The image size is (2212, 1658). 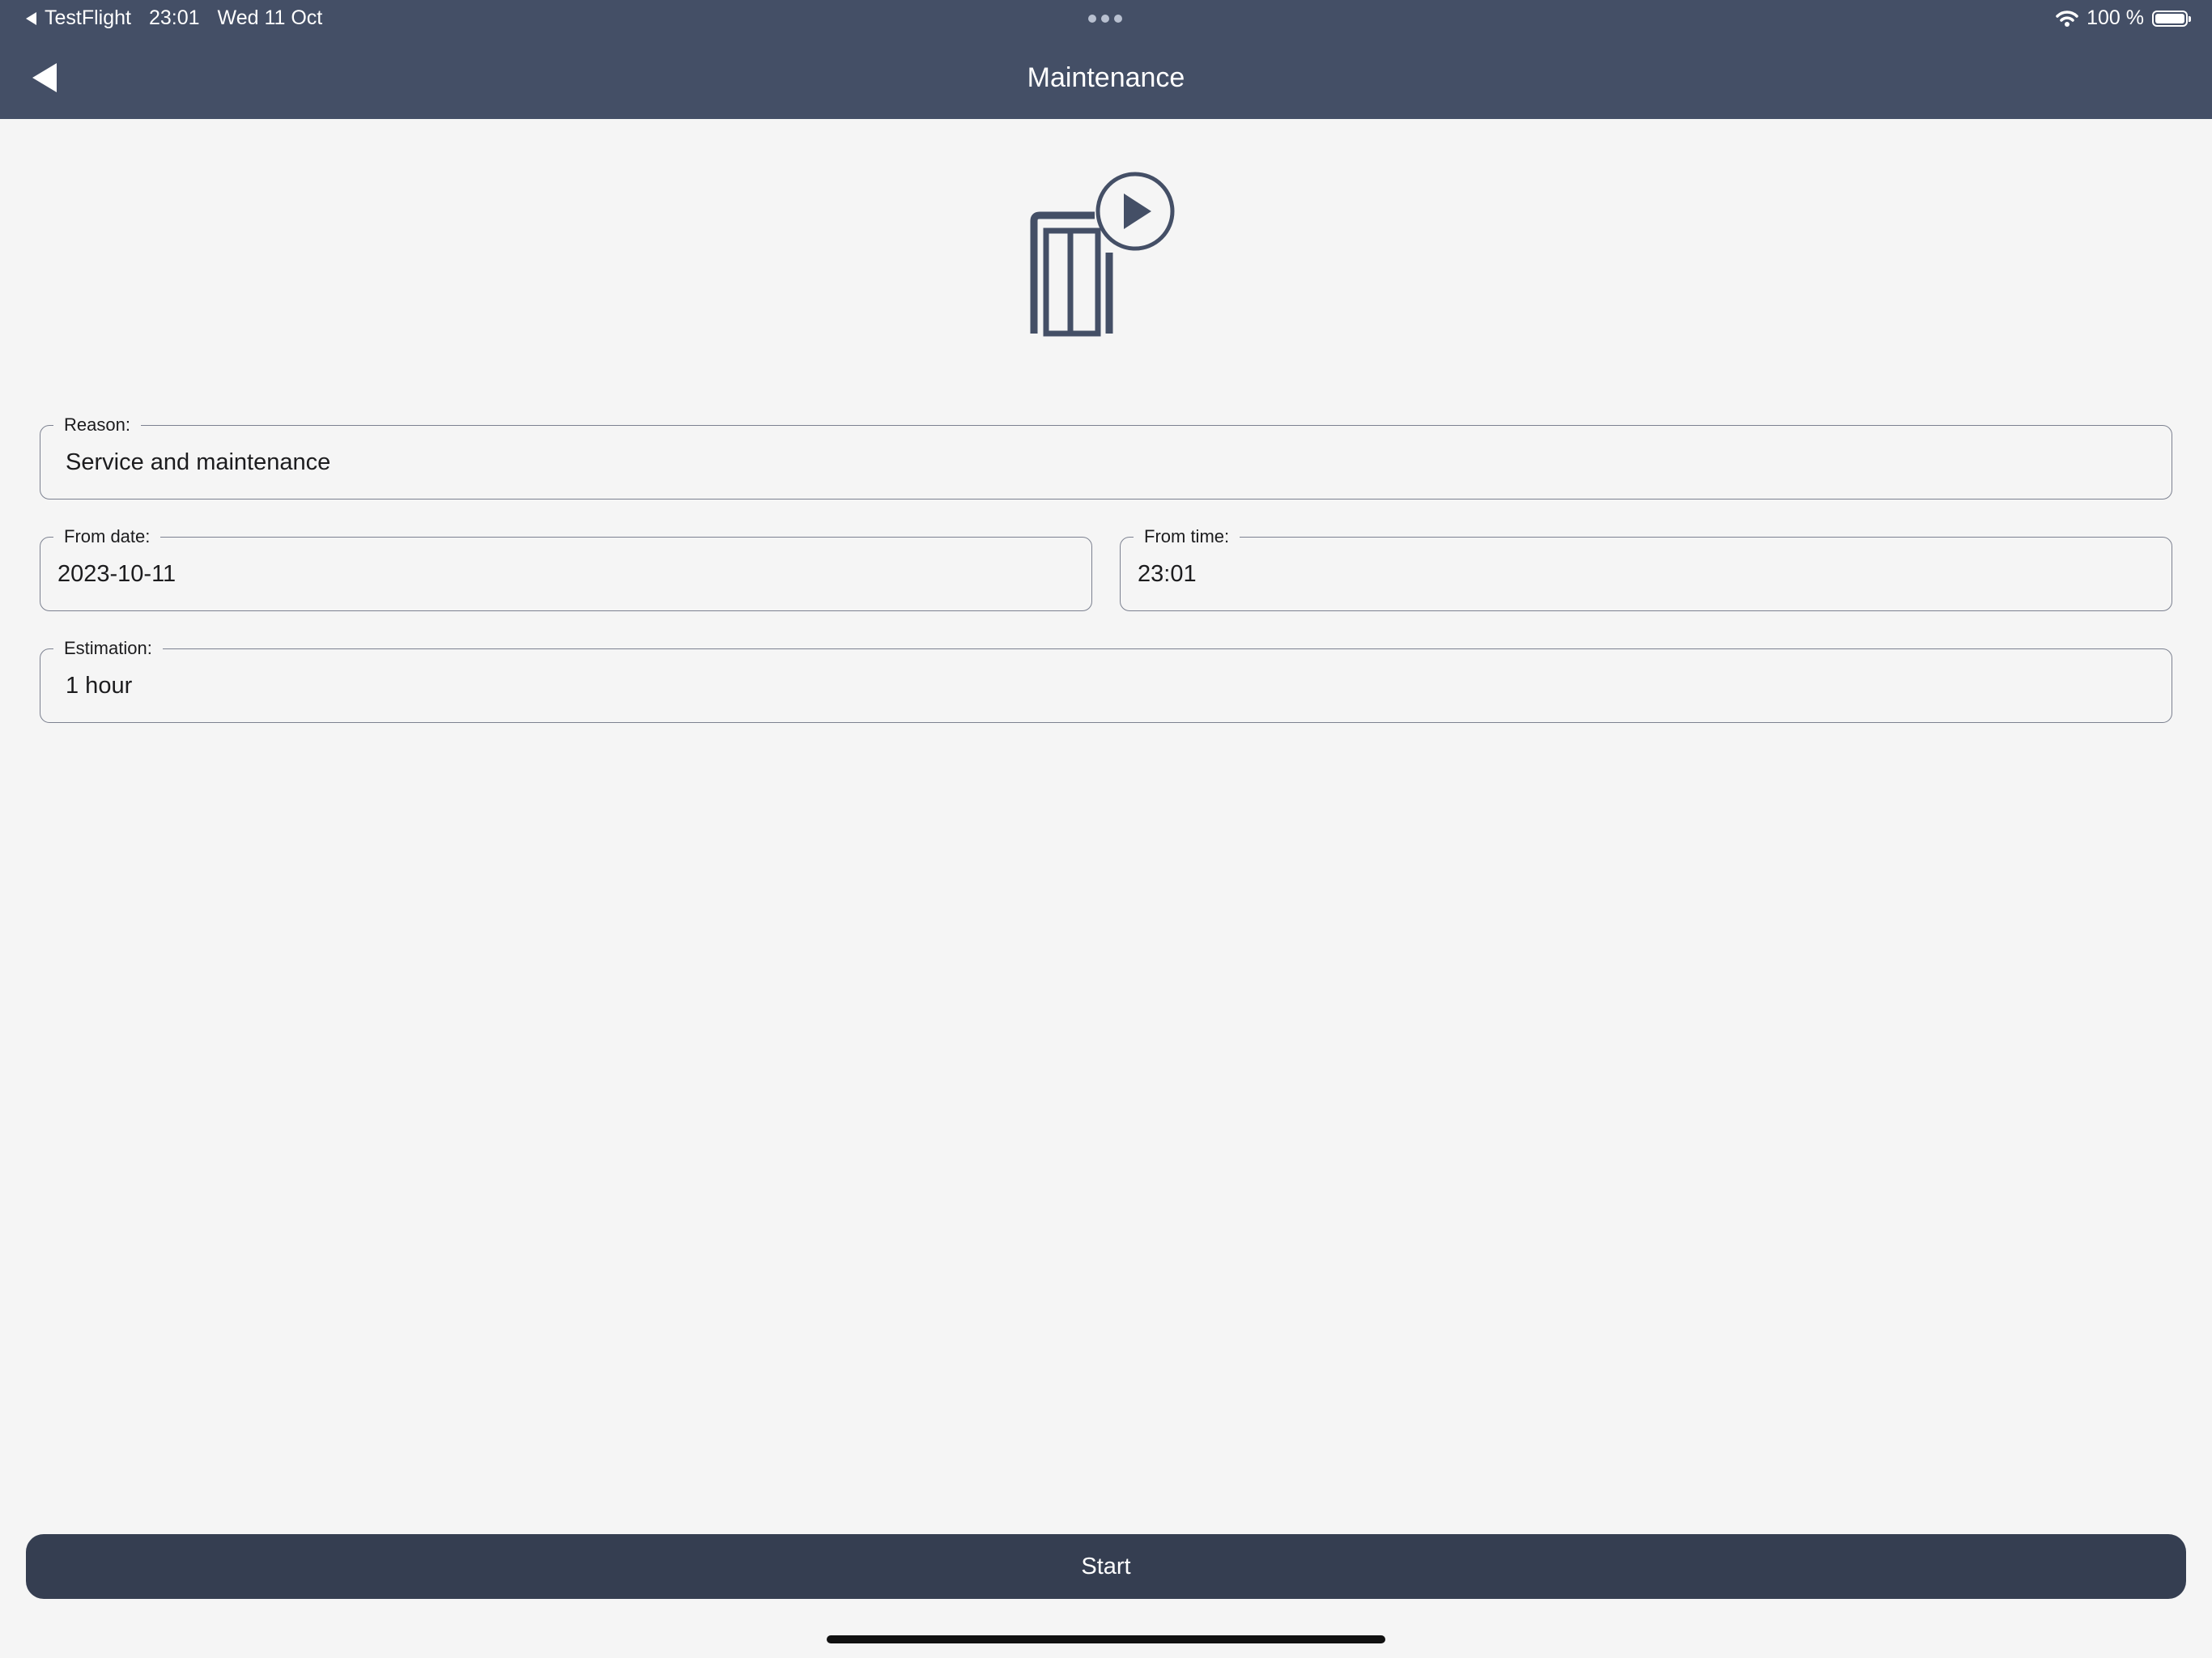 I want to click on status-date: Wed 11 Oct, so click(x=270, y=17).